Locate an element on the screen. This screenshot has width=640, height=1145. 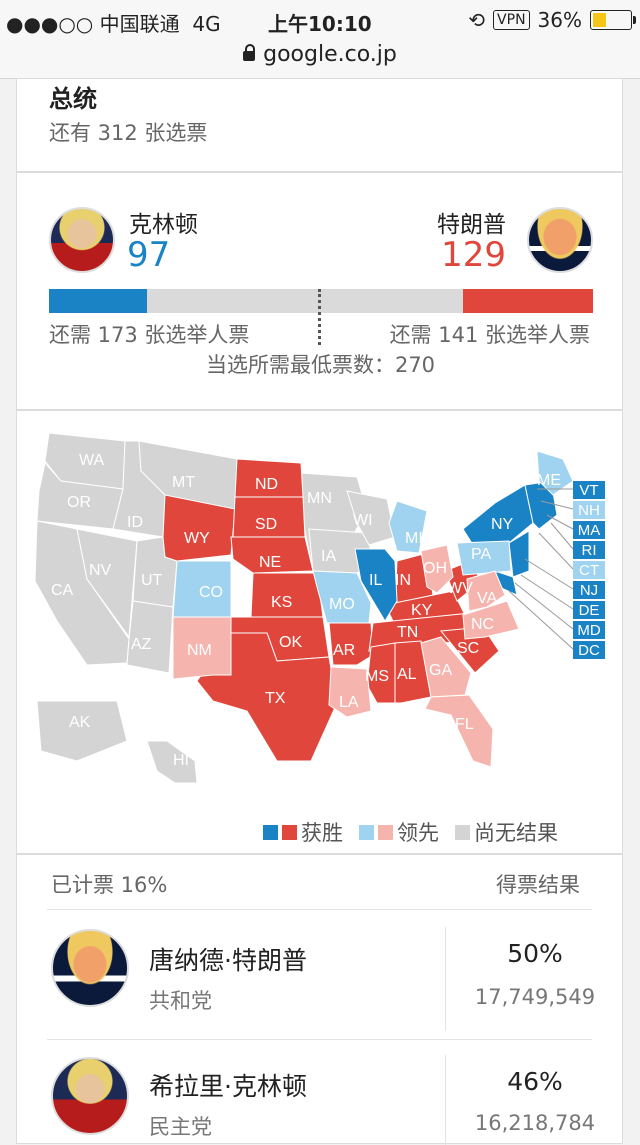
callout-label-vt: VT is located at coordinates (588, 490).